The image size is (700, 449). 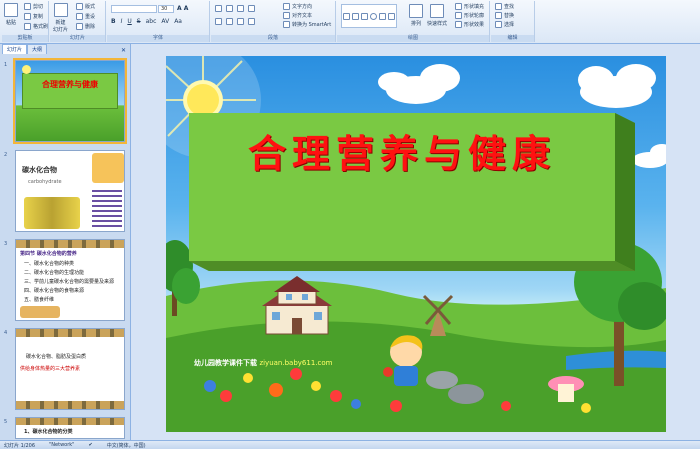 I want to click on font-group: 30 A A B I U Sabc AV Aa 字体, so click(x=158, y=21).